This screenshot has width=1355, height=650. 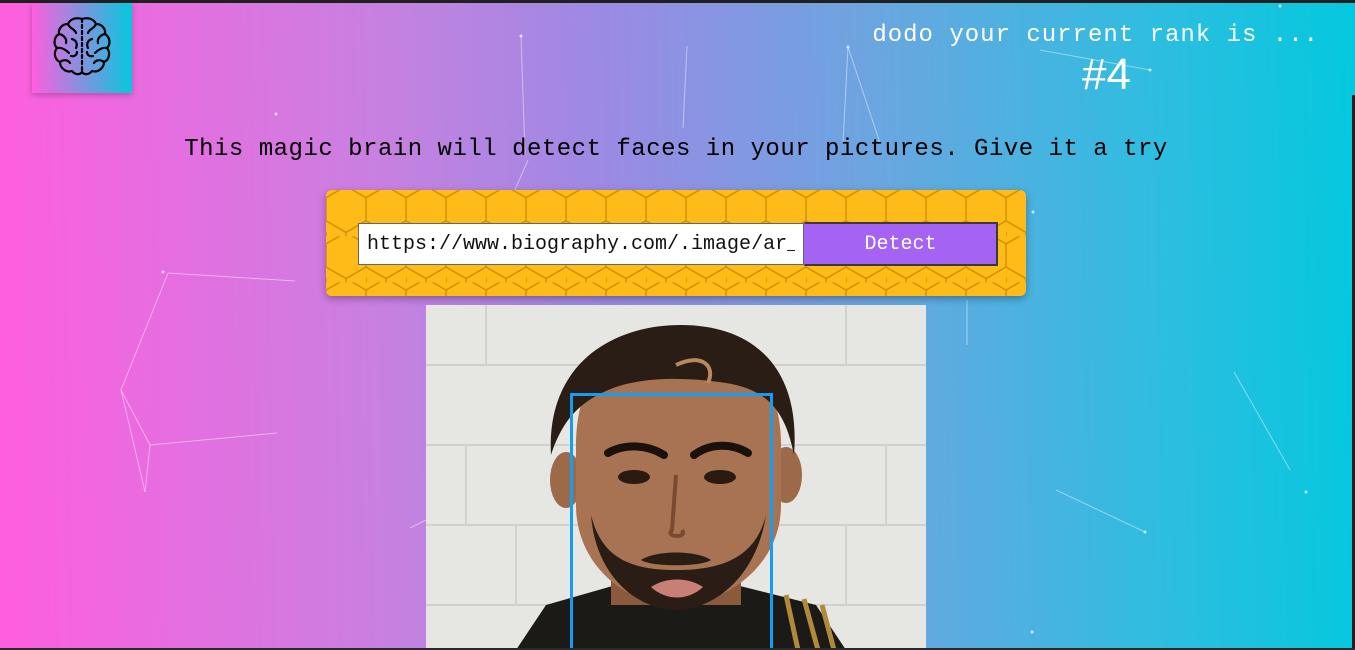 I want to click on brain-icon, so click(x=82, y=48).